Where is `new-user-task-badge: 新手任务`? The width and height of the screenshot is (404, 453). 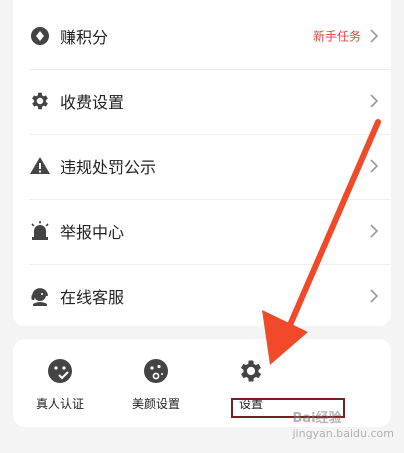
new-user-task-badge: 新手任务 is located at coordinates (337, 35).